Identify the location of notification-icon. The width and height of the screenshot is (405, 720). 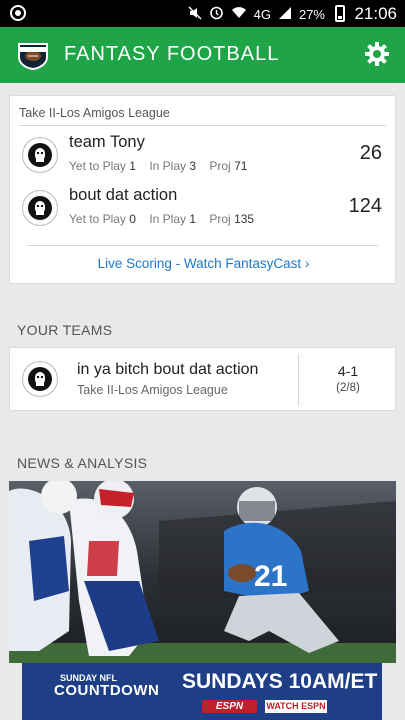
(18, 15).